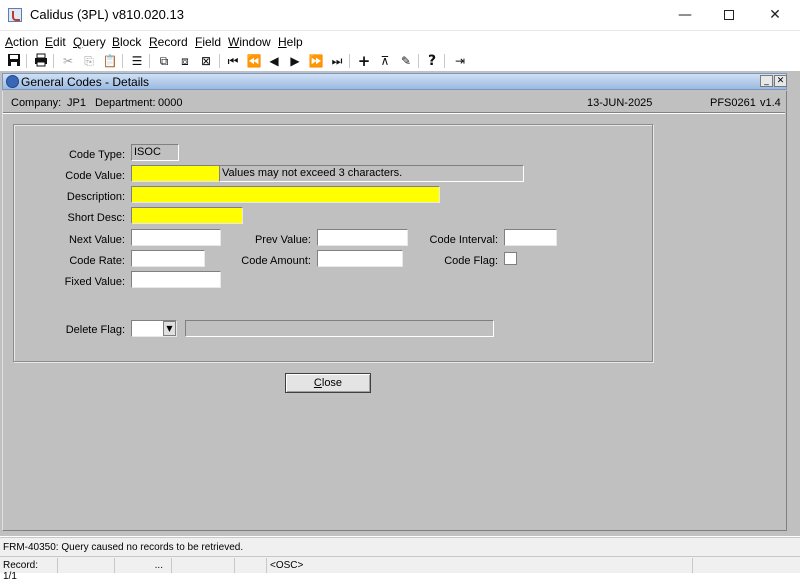 Image resolution: width=800 pixels, height=582 pixels. What do you see at coordinates (107, 14) in the screenshot?
I see `window-title: Calidus (3PL) v810.020.13` at bounding box center [107, 14].